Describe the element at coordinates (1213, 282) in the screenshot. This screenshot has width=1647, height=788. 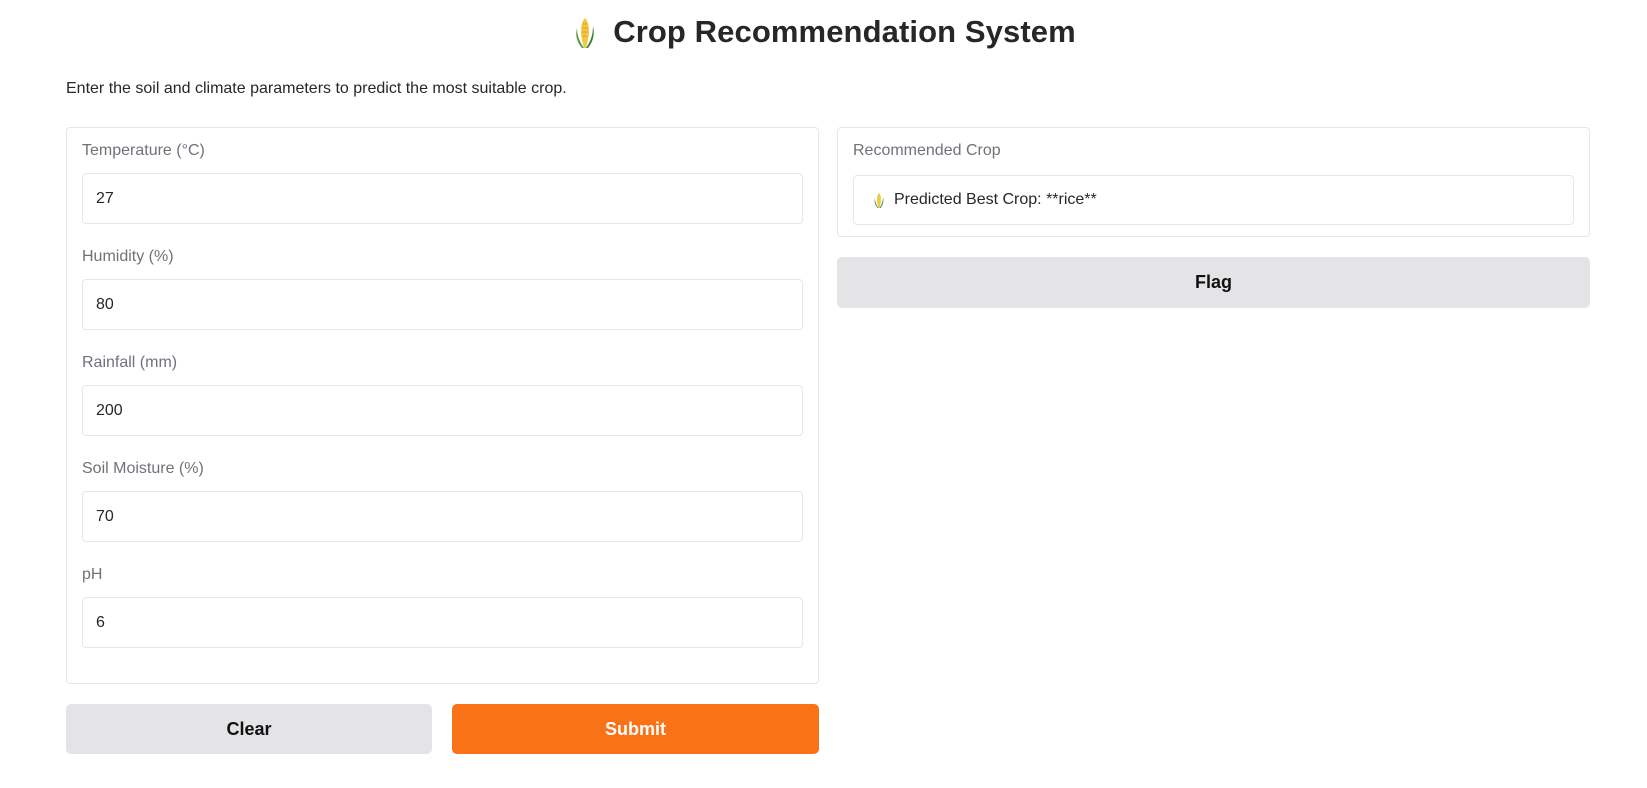
I see `flag-button: Flag` at that location.